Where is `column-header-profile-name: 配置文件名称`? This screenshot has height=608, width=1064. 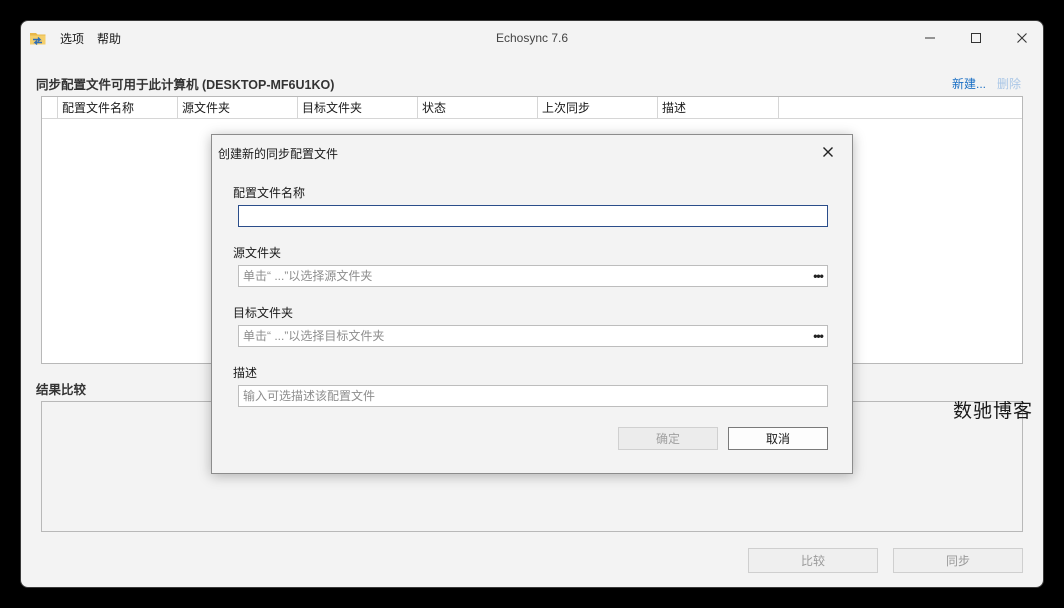
column-header-profile-name: 配置文件名称 is located at coordinates (118, 108).